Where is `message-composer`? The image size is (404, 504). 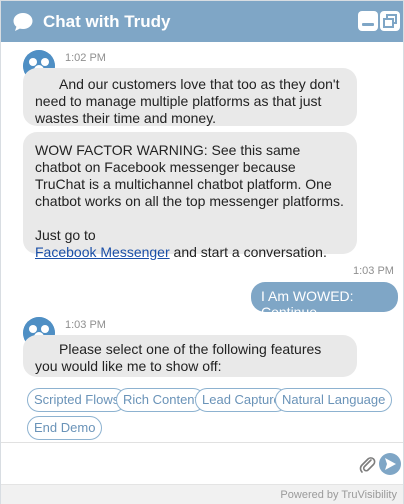 message-composer is located at coordinates (202, 463).